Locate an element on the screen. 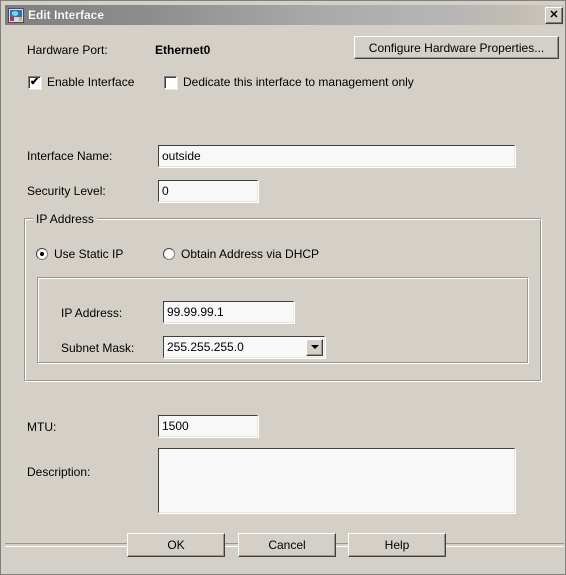 This screenshot has height=575, width=566. enable-interface-label: Enable Interface is located at coordinates (91, 82).